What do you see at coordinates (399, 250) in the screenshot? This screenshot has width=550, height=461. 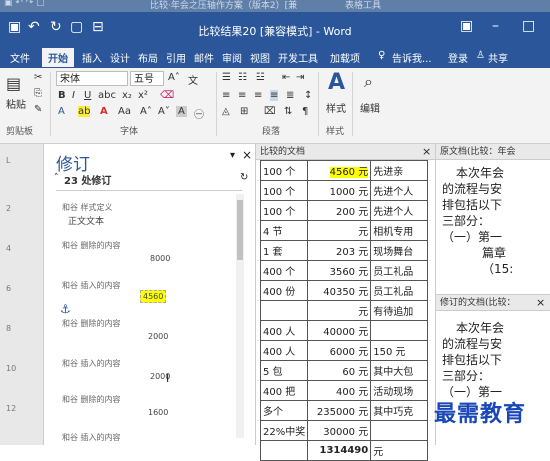 I see `table-cell: 现场舞台` at bounding box center [399, 250].